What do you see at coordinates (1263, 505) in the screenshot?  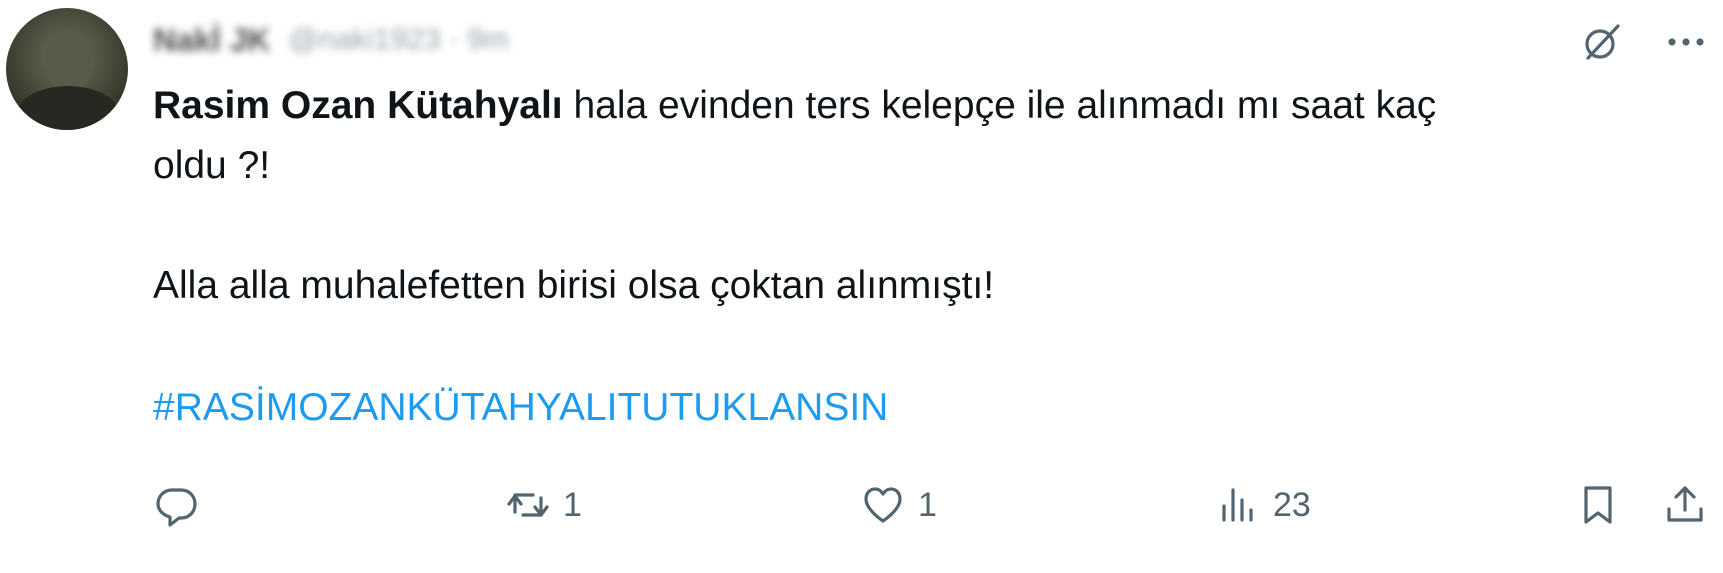 I see `views-button: 23` at bounding box center [1263, 505].